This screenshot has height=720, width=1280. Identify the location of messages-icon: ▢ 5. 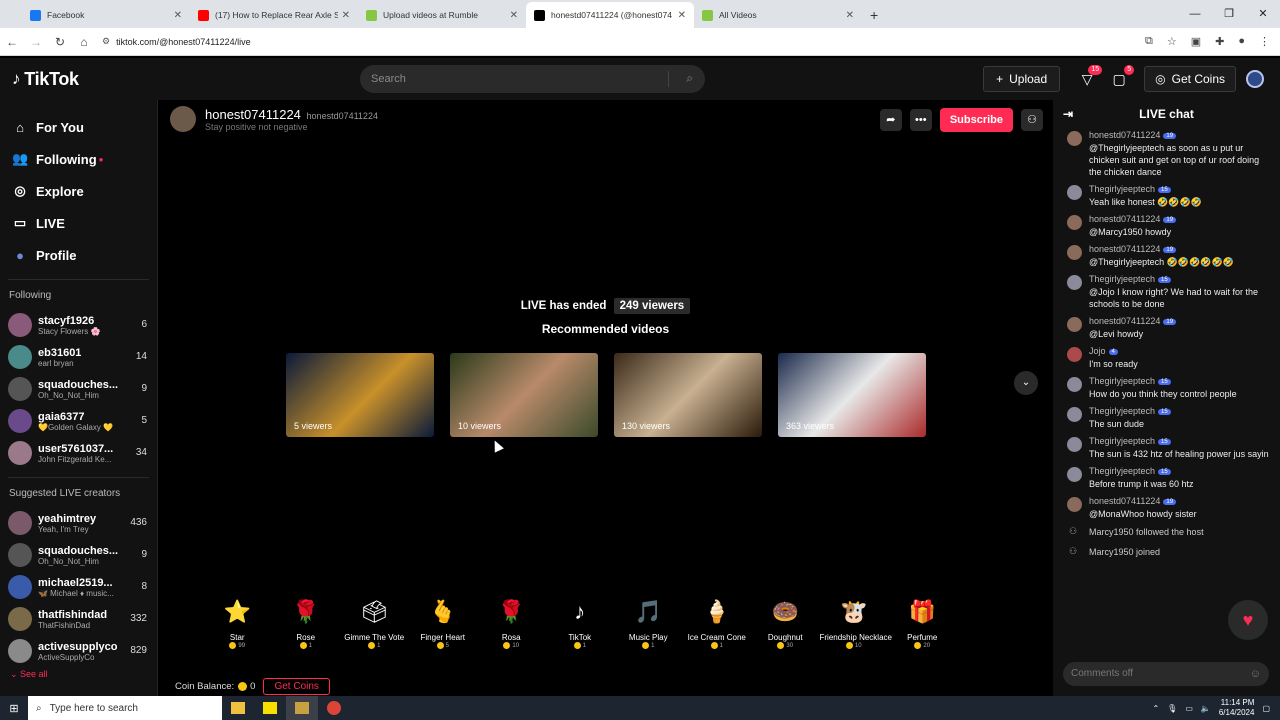
(1119, 76).